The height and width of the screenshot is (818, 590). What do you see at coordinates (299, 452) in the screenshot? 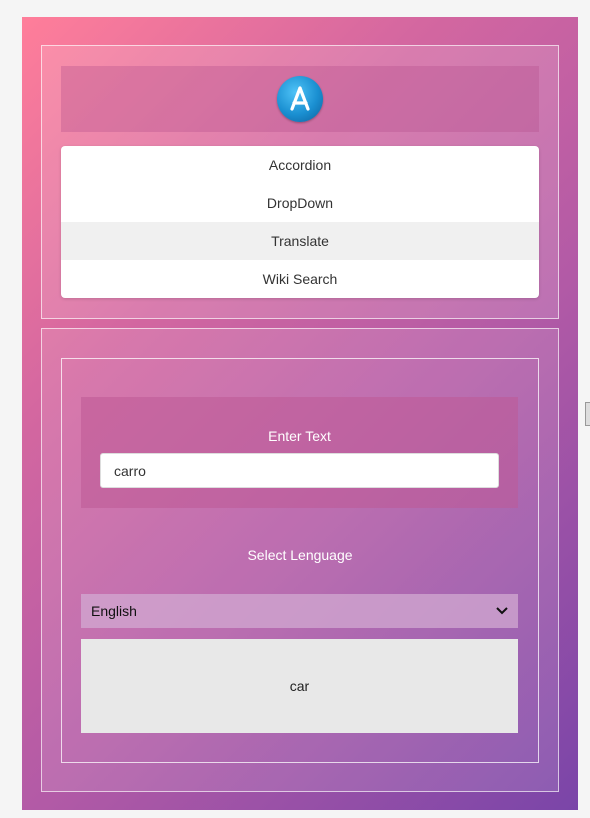
I see `input-card: Enter Text` at bounding box center [299, 452].